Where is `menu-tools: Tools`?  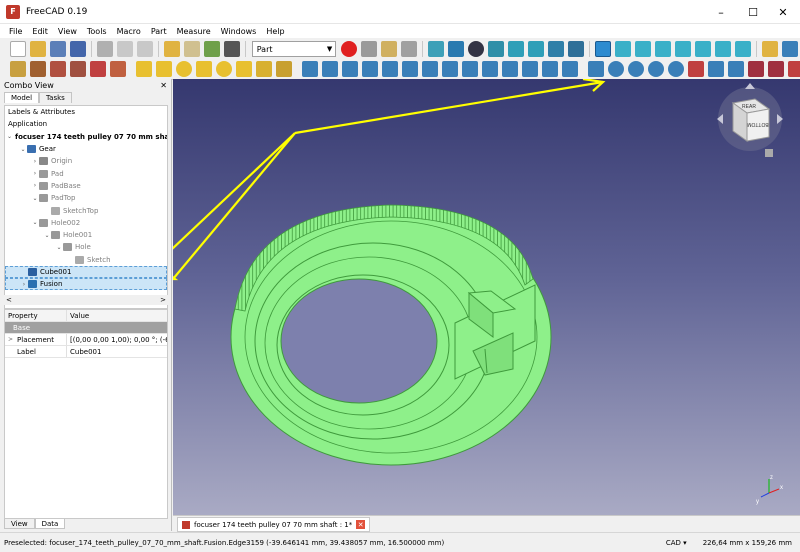
menu-tools: Tools is located at coordinates (97, 31).